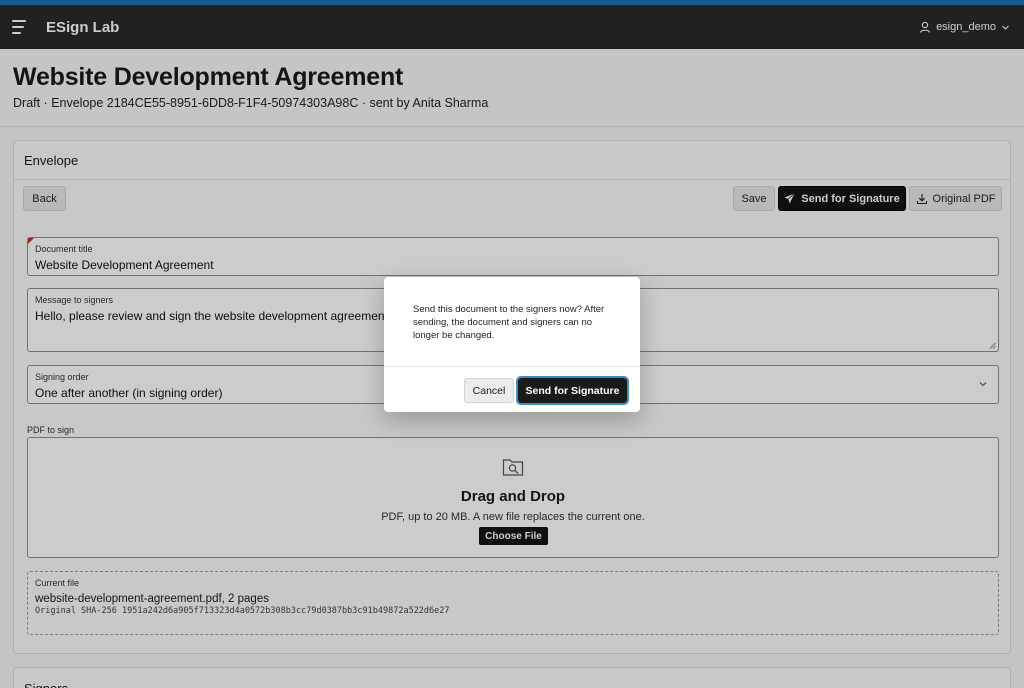 The width and height of the screenshot is (1024, 688). Describe the element at coordinates (572, 390) in the screenshot. I see `dialog-confirm-send-button: Send for Signature` at that location.